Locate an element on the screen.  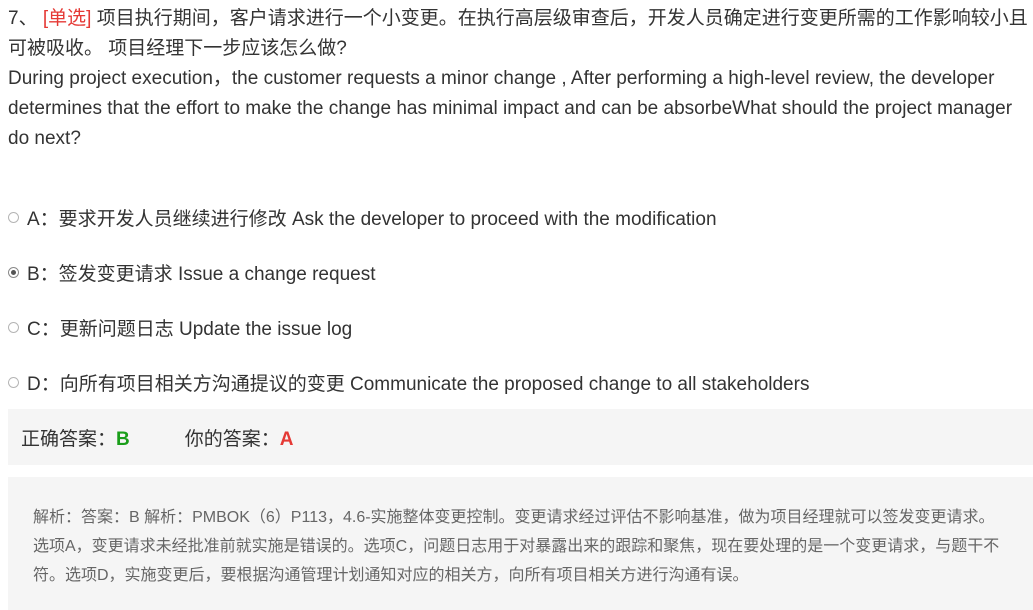
radio-b is located at coordinates (13, 272).